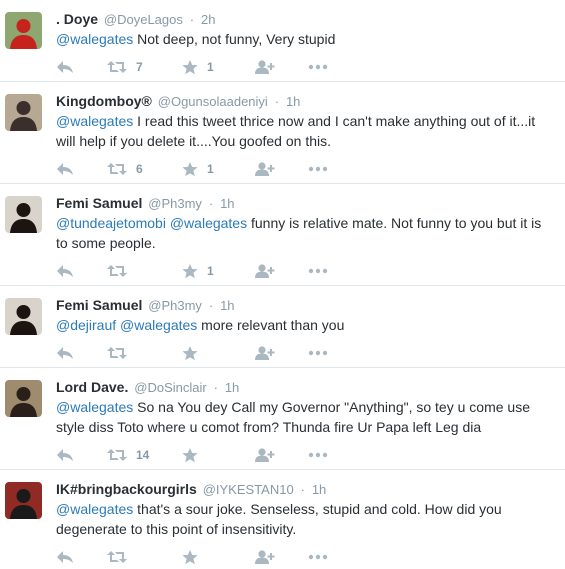 This screenshot has height=569, width=565. I want to click on user-handle: @Ogunsolaadeniyi, so click(213, 101).